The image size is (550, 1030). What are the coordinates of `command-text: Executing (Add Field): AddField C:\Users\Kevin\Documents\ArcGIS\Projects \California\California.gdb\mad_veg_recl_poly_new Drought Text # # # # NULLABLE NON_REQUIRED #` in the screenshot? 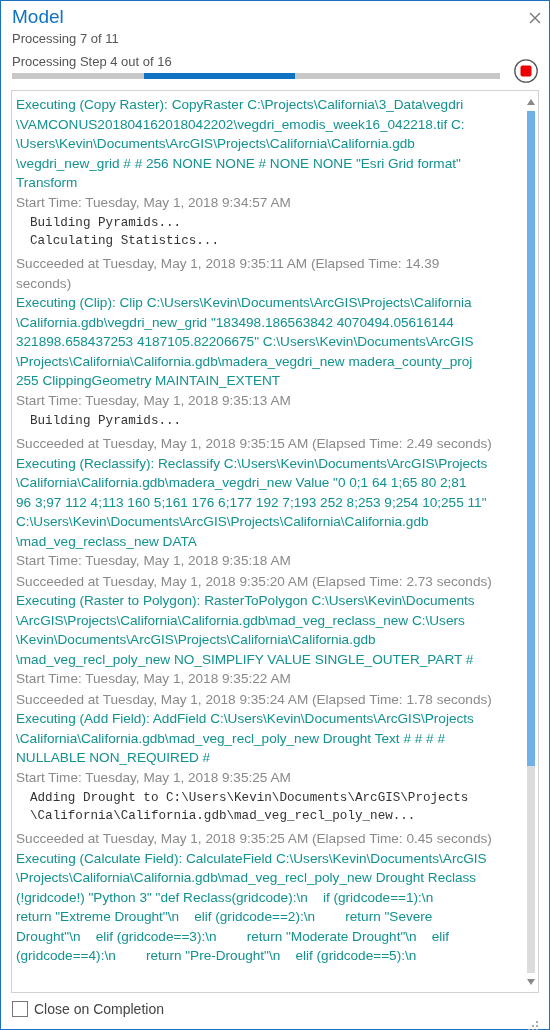 It's located at (245, 738).